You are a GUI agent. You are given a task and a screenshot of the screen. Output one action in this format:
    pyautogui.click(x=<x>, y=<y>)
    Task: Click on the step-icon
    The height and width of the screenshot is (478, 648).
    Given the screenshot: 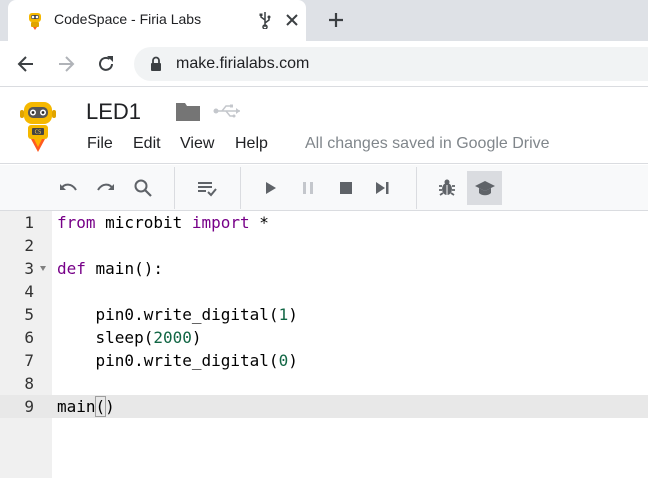 What is the action you would take?
    pyautogui.click(x=382, y=188)
    